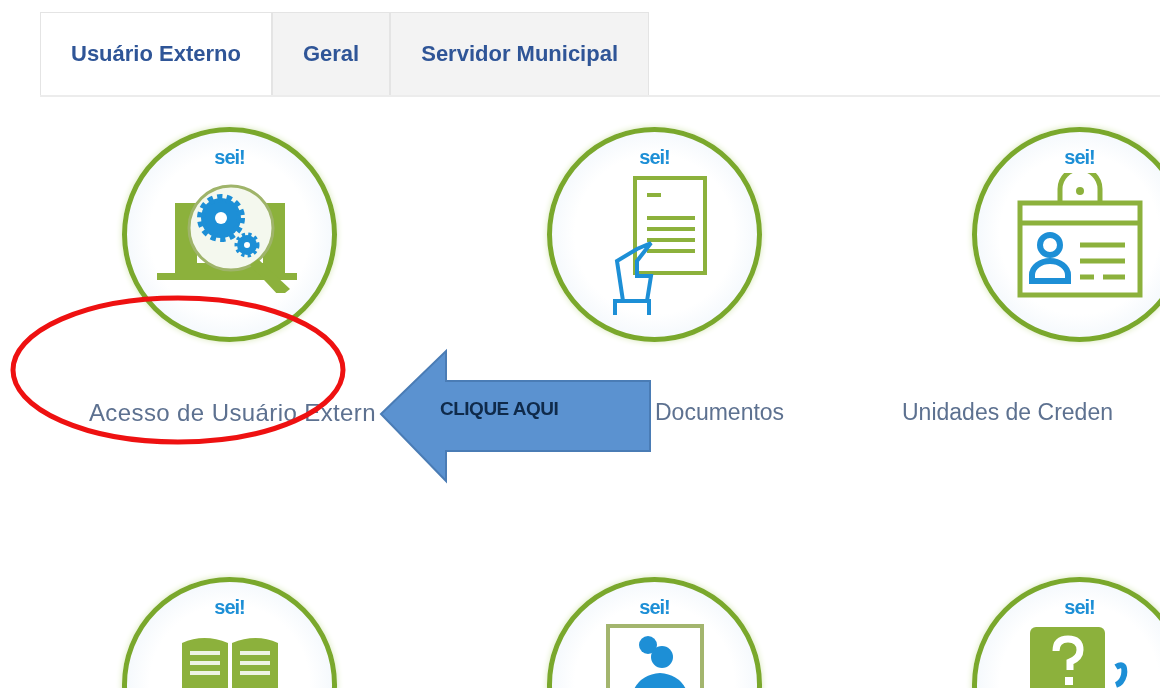 This screenshot has height=688, width=1160. Describe the element at coordinates (331, 53) in the screenshot. I see `tab: Geral` at that location.